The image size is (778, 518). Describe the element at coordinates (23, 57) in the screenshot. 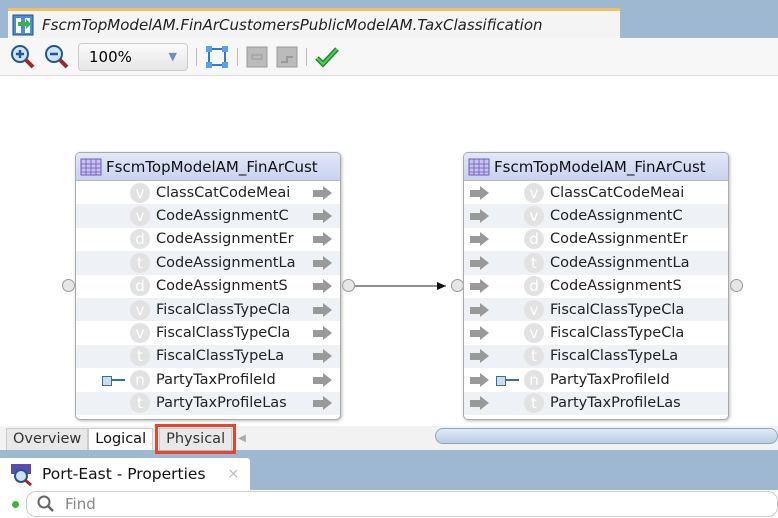

I see `zoom-in-icon` at that location.